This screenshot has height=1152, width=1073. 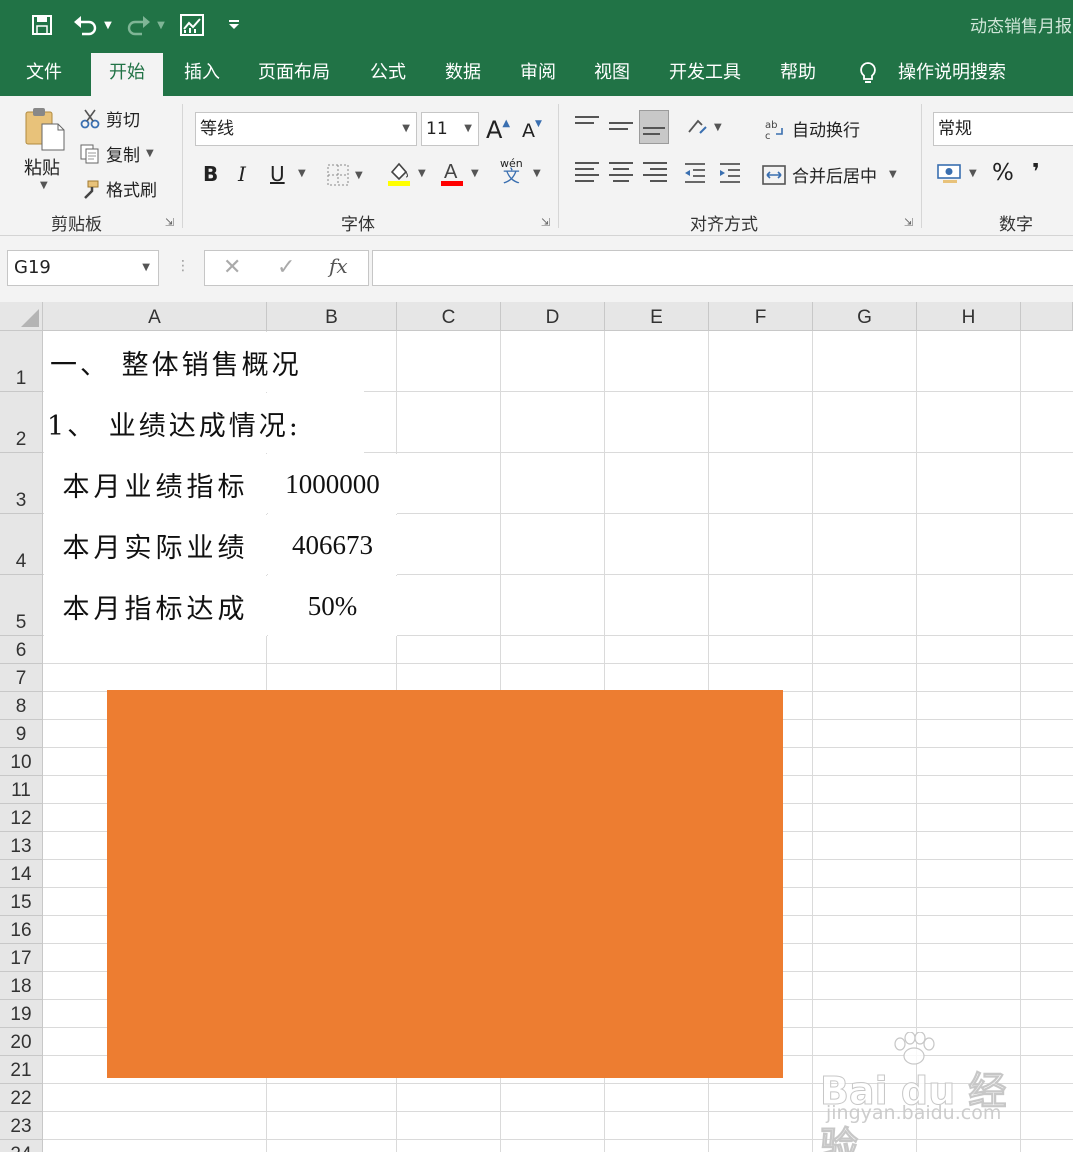 What do you see at coordinates (21, 678) in the screenshot?
I see `row-header-7: 7` at bounding box center [21, 678].